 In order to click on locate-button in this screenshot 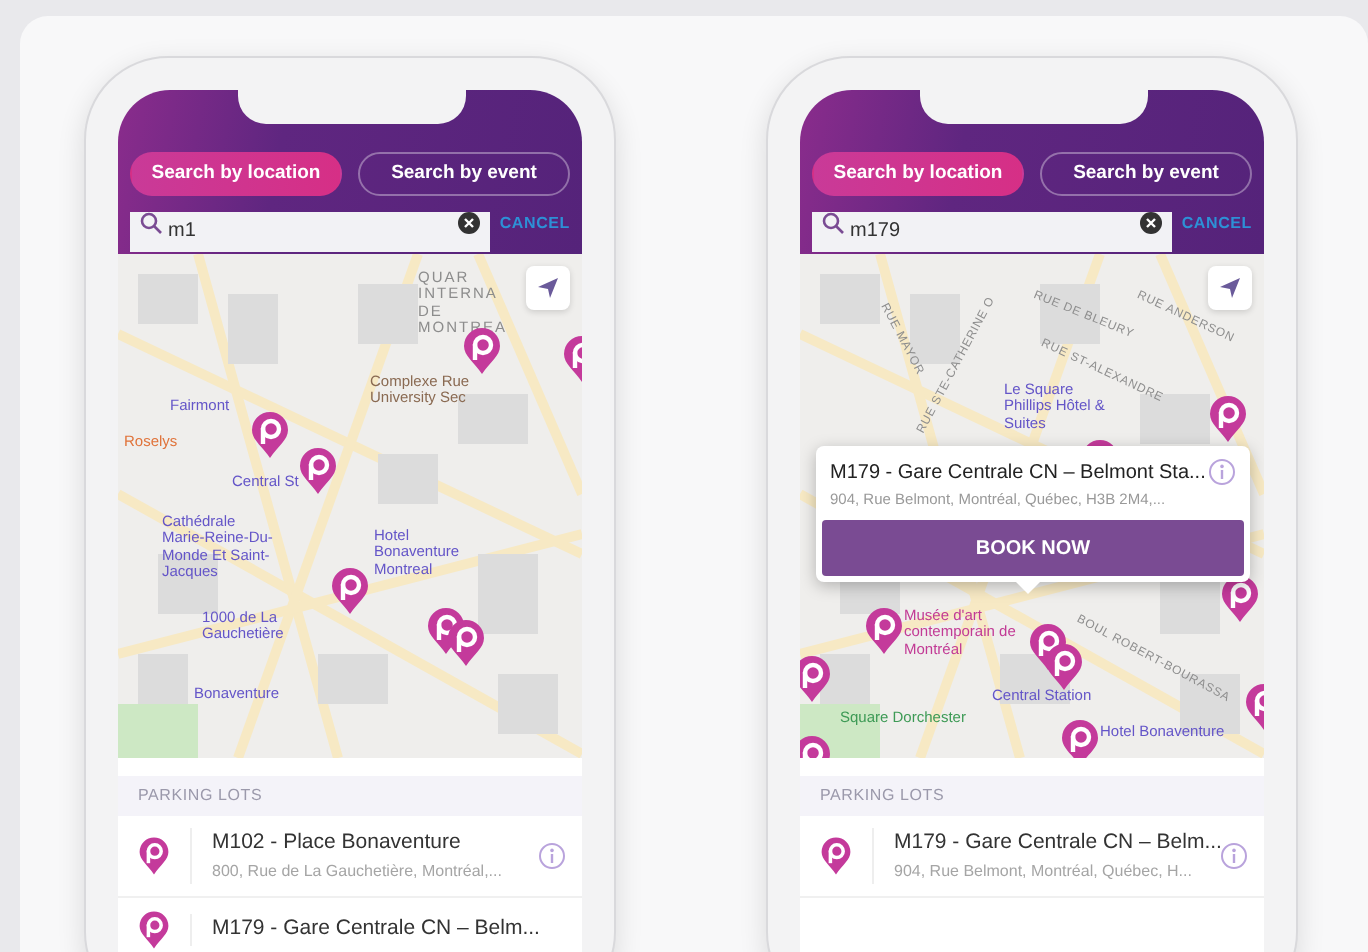, I will do `click(548, 288)`.